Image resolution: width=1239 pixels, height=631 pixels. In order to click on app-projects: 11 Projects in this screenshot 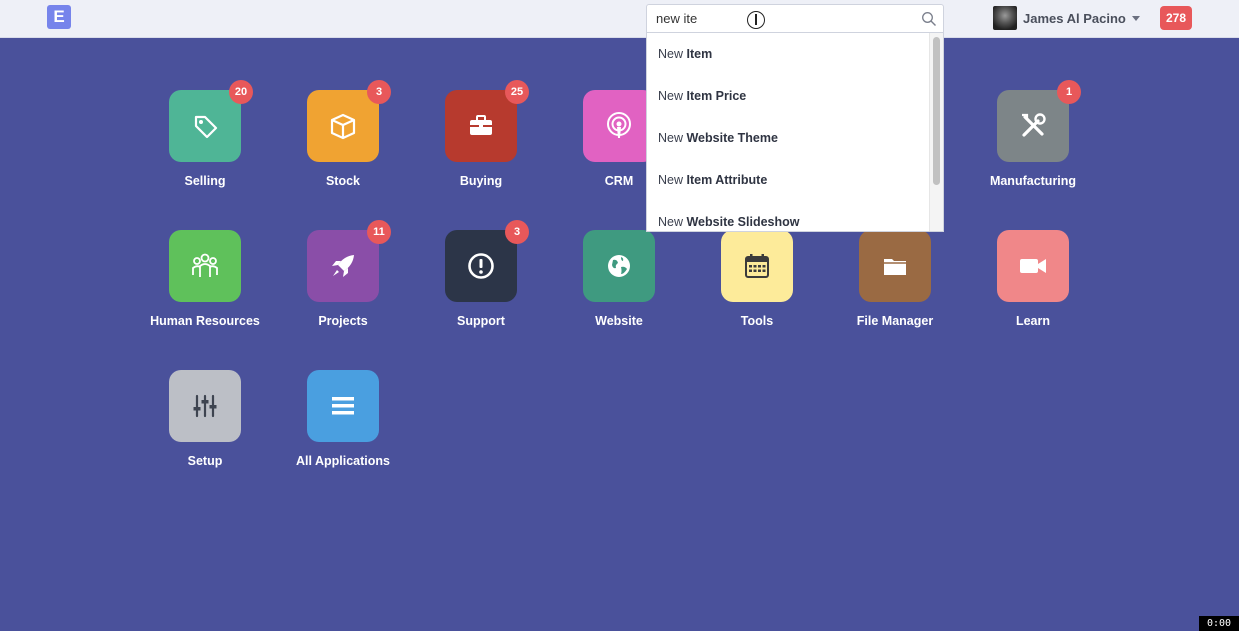, I will do `click(343, 274)`.